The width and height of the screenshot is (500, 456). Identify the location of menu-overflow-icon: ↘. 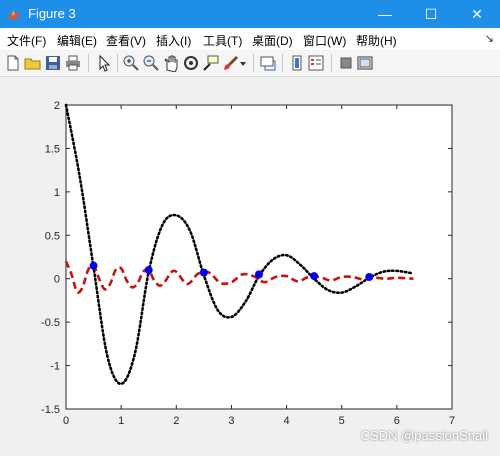
(489, 38).